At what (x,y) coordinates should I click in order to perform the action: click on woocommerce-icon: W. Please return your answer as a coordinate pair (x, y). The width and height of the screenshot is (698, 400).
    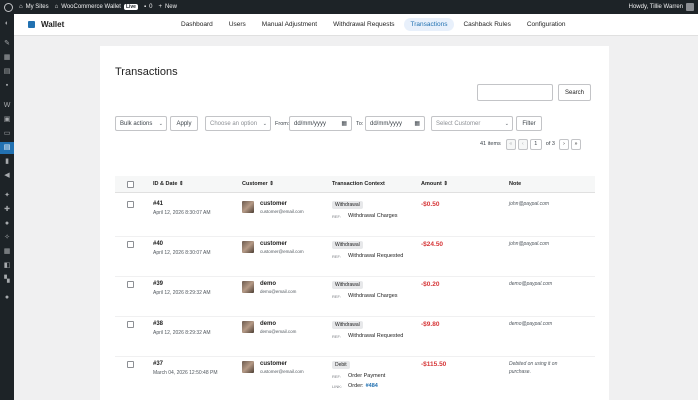
    Looking at the image, I should click on (7, 105).